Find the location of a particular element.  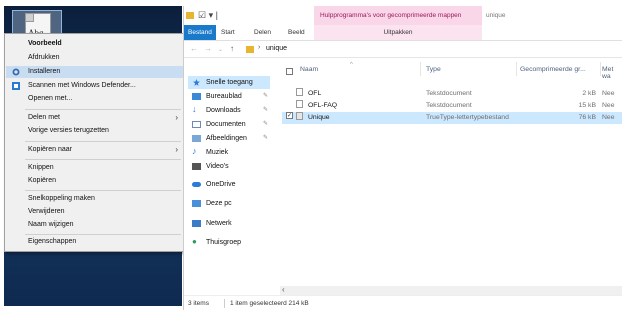

menu-item-voorbeeld: Voorbeeld is located at coordinates (95, 44).